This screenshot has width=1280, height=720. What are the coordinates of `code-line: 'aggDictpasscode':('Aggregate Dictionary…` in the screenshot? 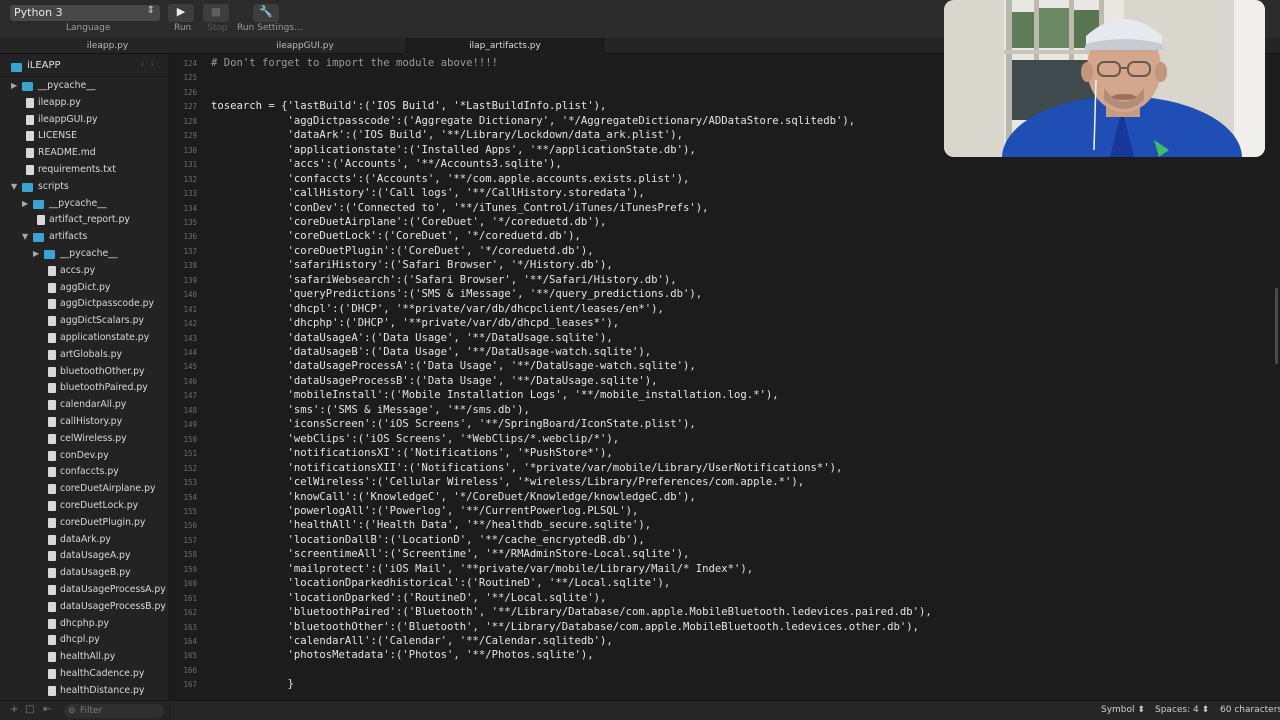 It's located at (533, 121).